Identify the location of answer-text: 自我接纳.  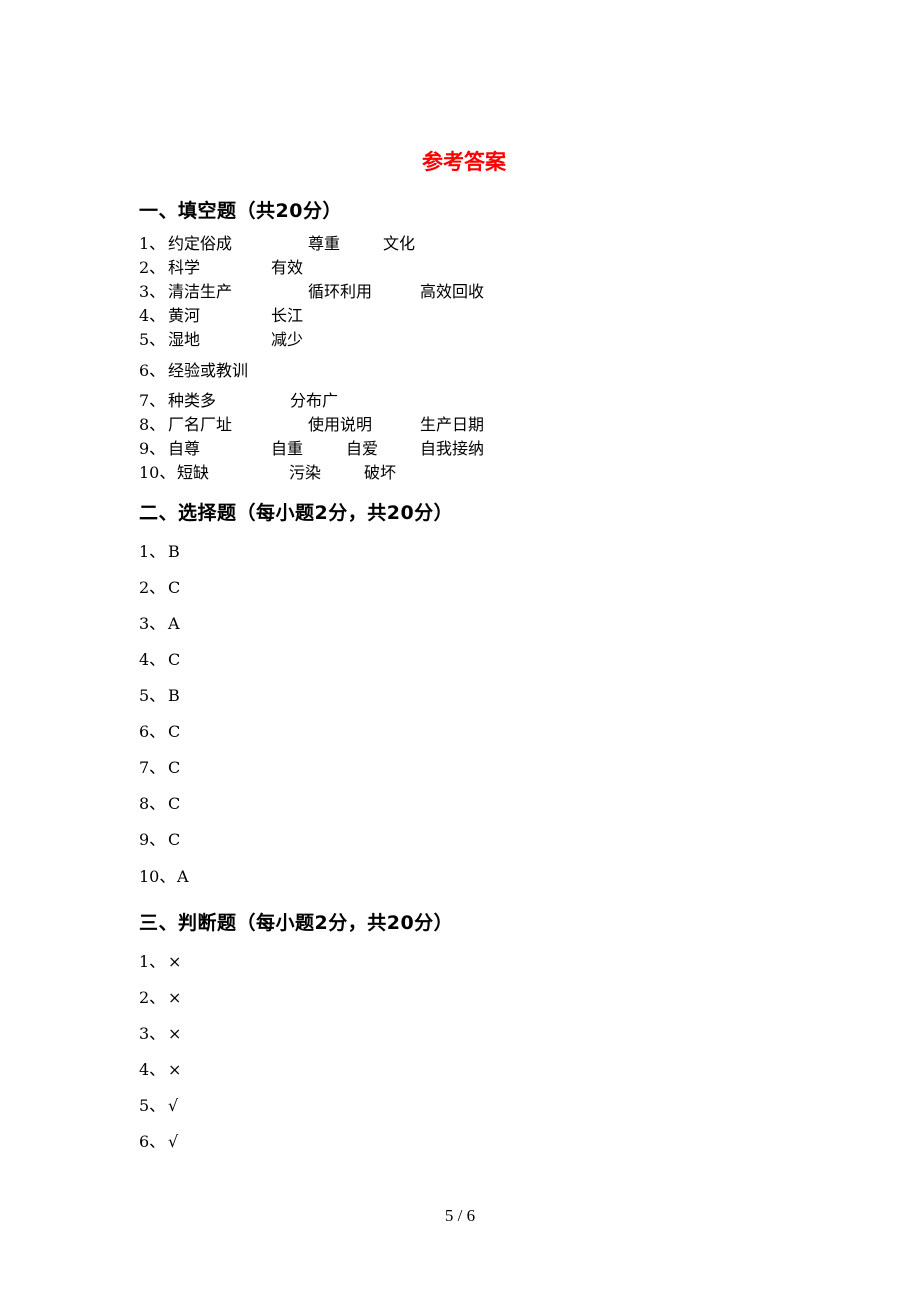
(452, 448).